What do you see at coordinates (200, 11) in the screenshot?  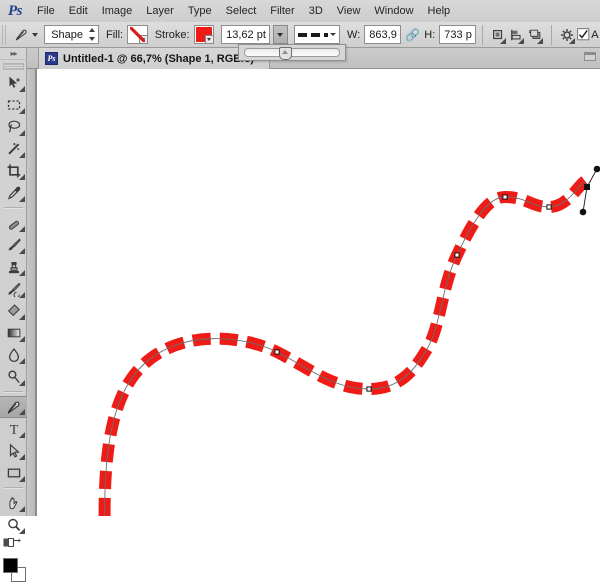 I see `menu-type: Type` at bounding box center [200, 11].